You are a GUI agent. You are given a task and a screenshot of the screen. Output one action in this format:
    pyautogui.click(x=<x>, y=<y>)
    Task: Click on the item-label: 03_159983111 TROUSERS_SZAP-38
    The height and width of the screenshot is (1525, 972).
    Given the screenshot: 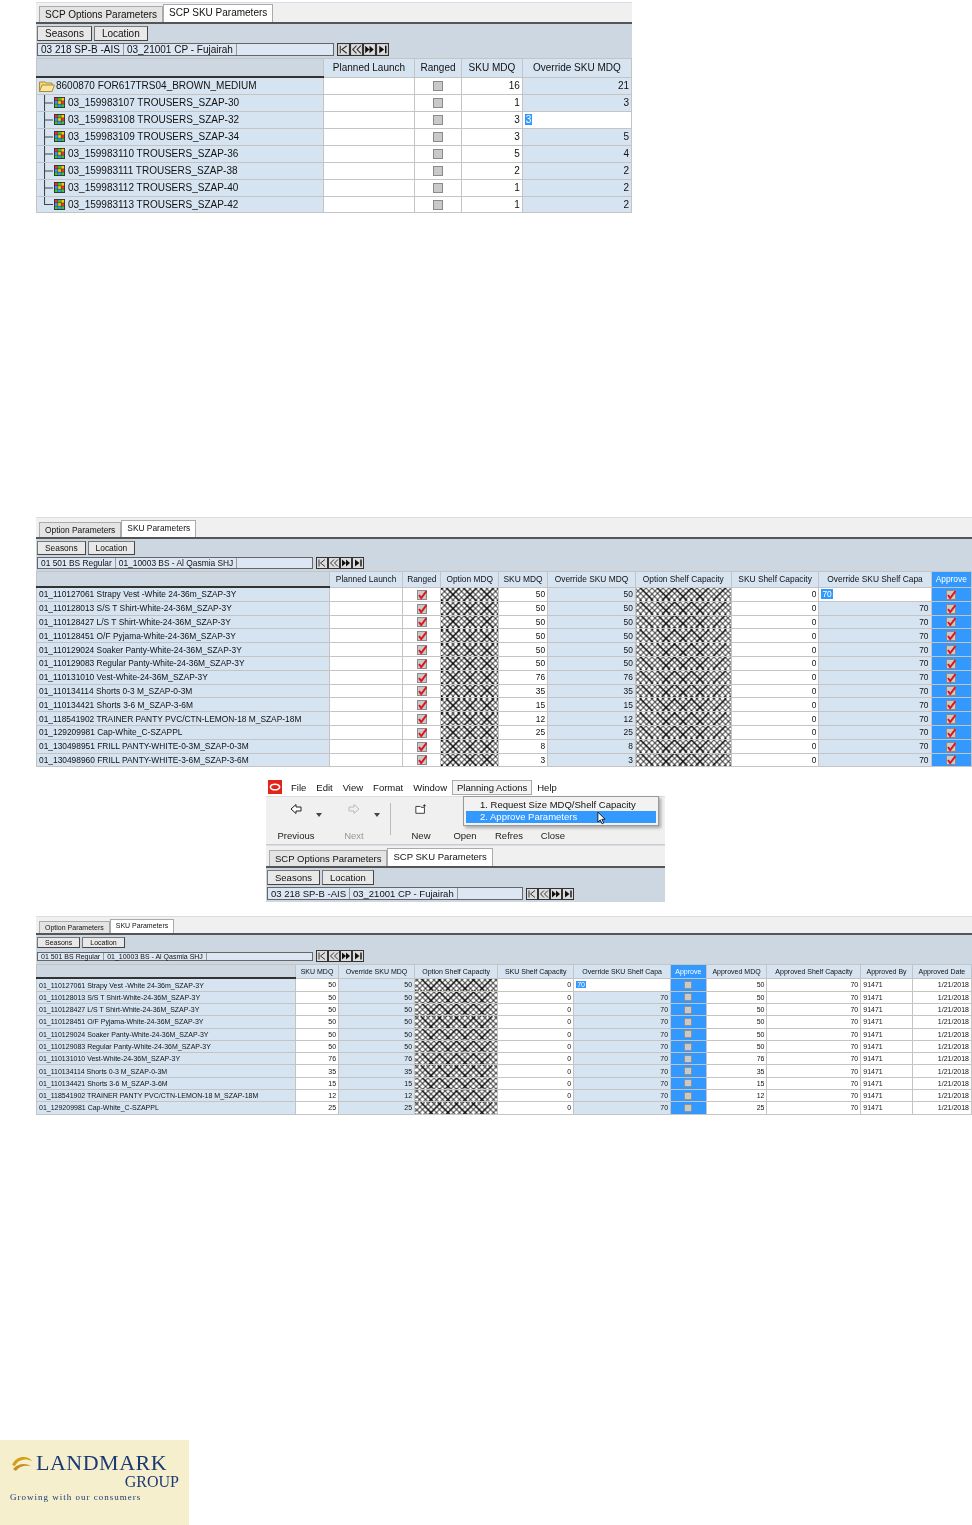 What is the action you would take?
    pyautogui.click(x=153, y=170)
    